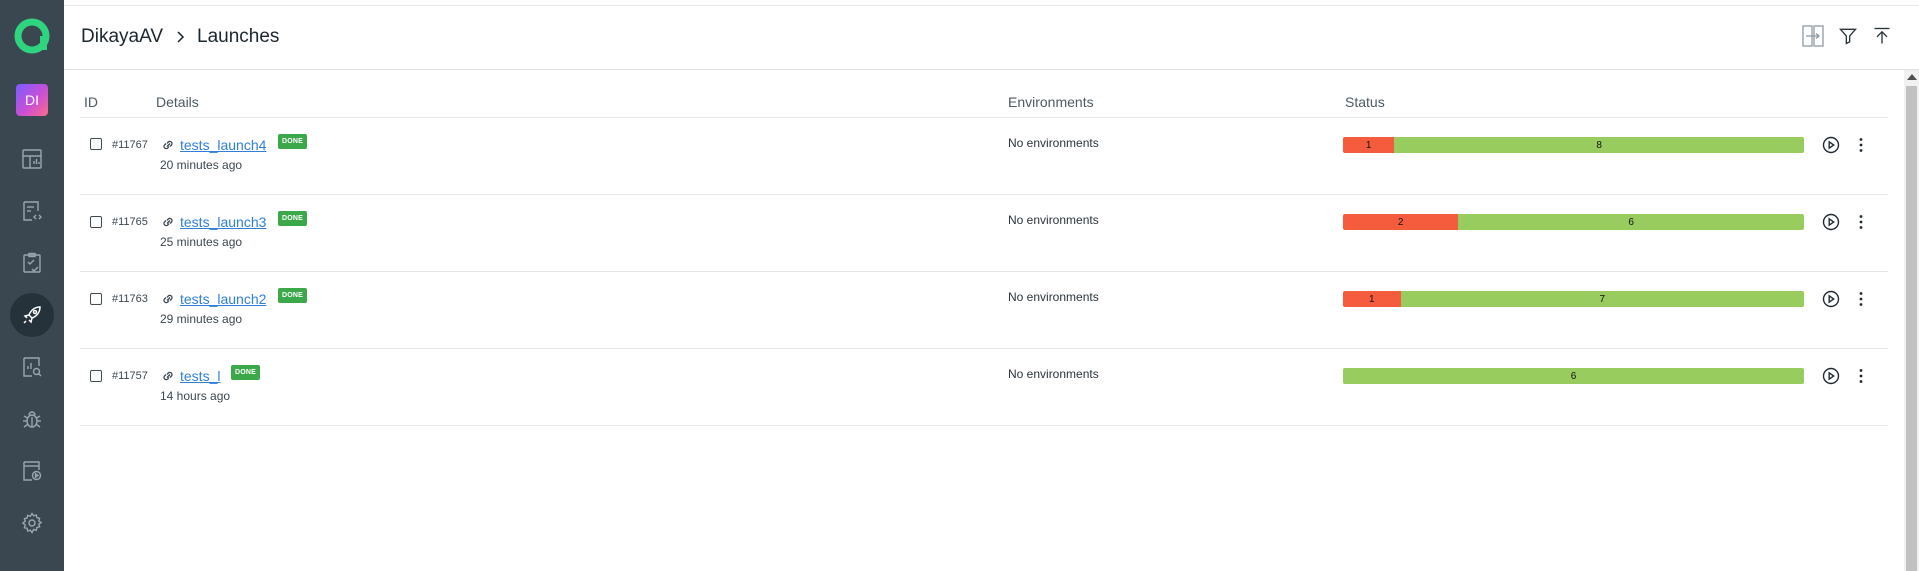 This screenshot has height=571, width=1919. I want to click on launch-time: 20 minutes ago, so click(201, 165).